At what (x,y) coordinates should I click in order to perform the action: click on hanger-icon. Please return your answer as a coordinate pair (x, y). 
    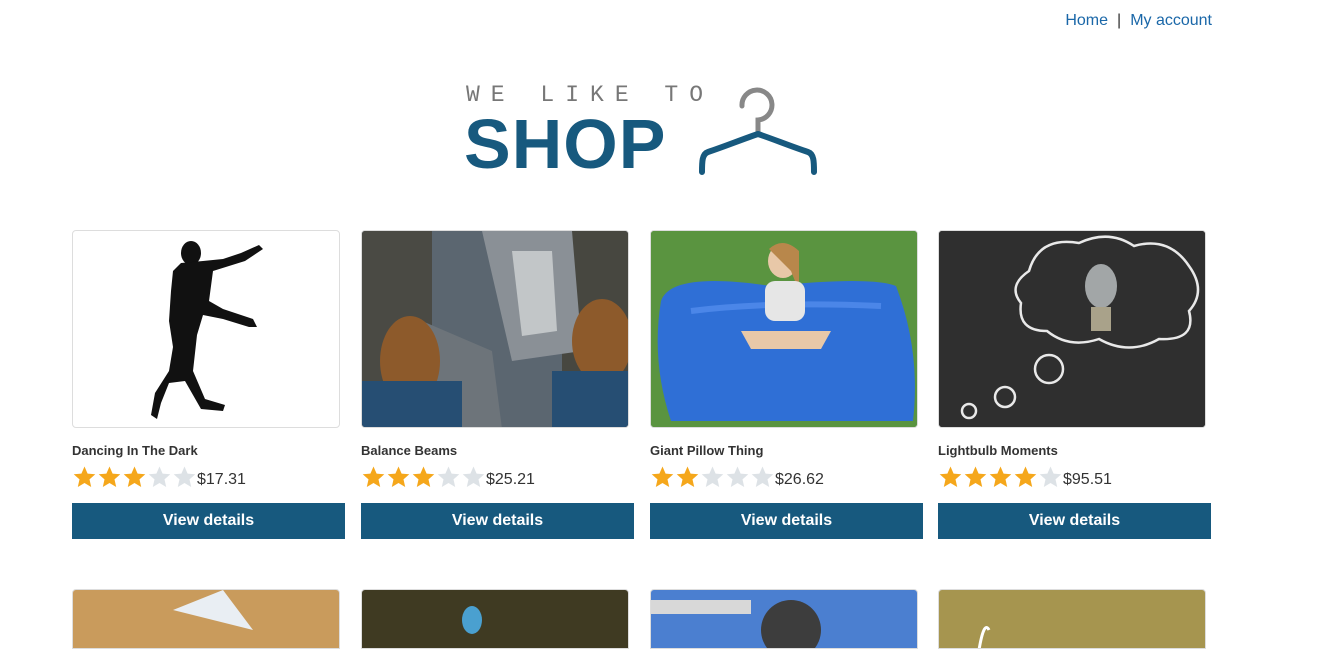
    Looking at the image, I should click on (758, 131).